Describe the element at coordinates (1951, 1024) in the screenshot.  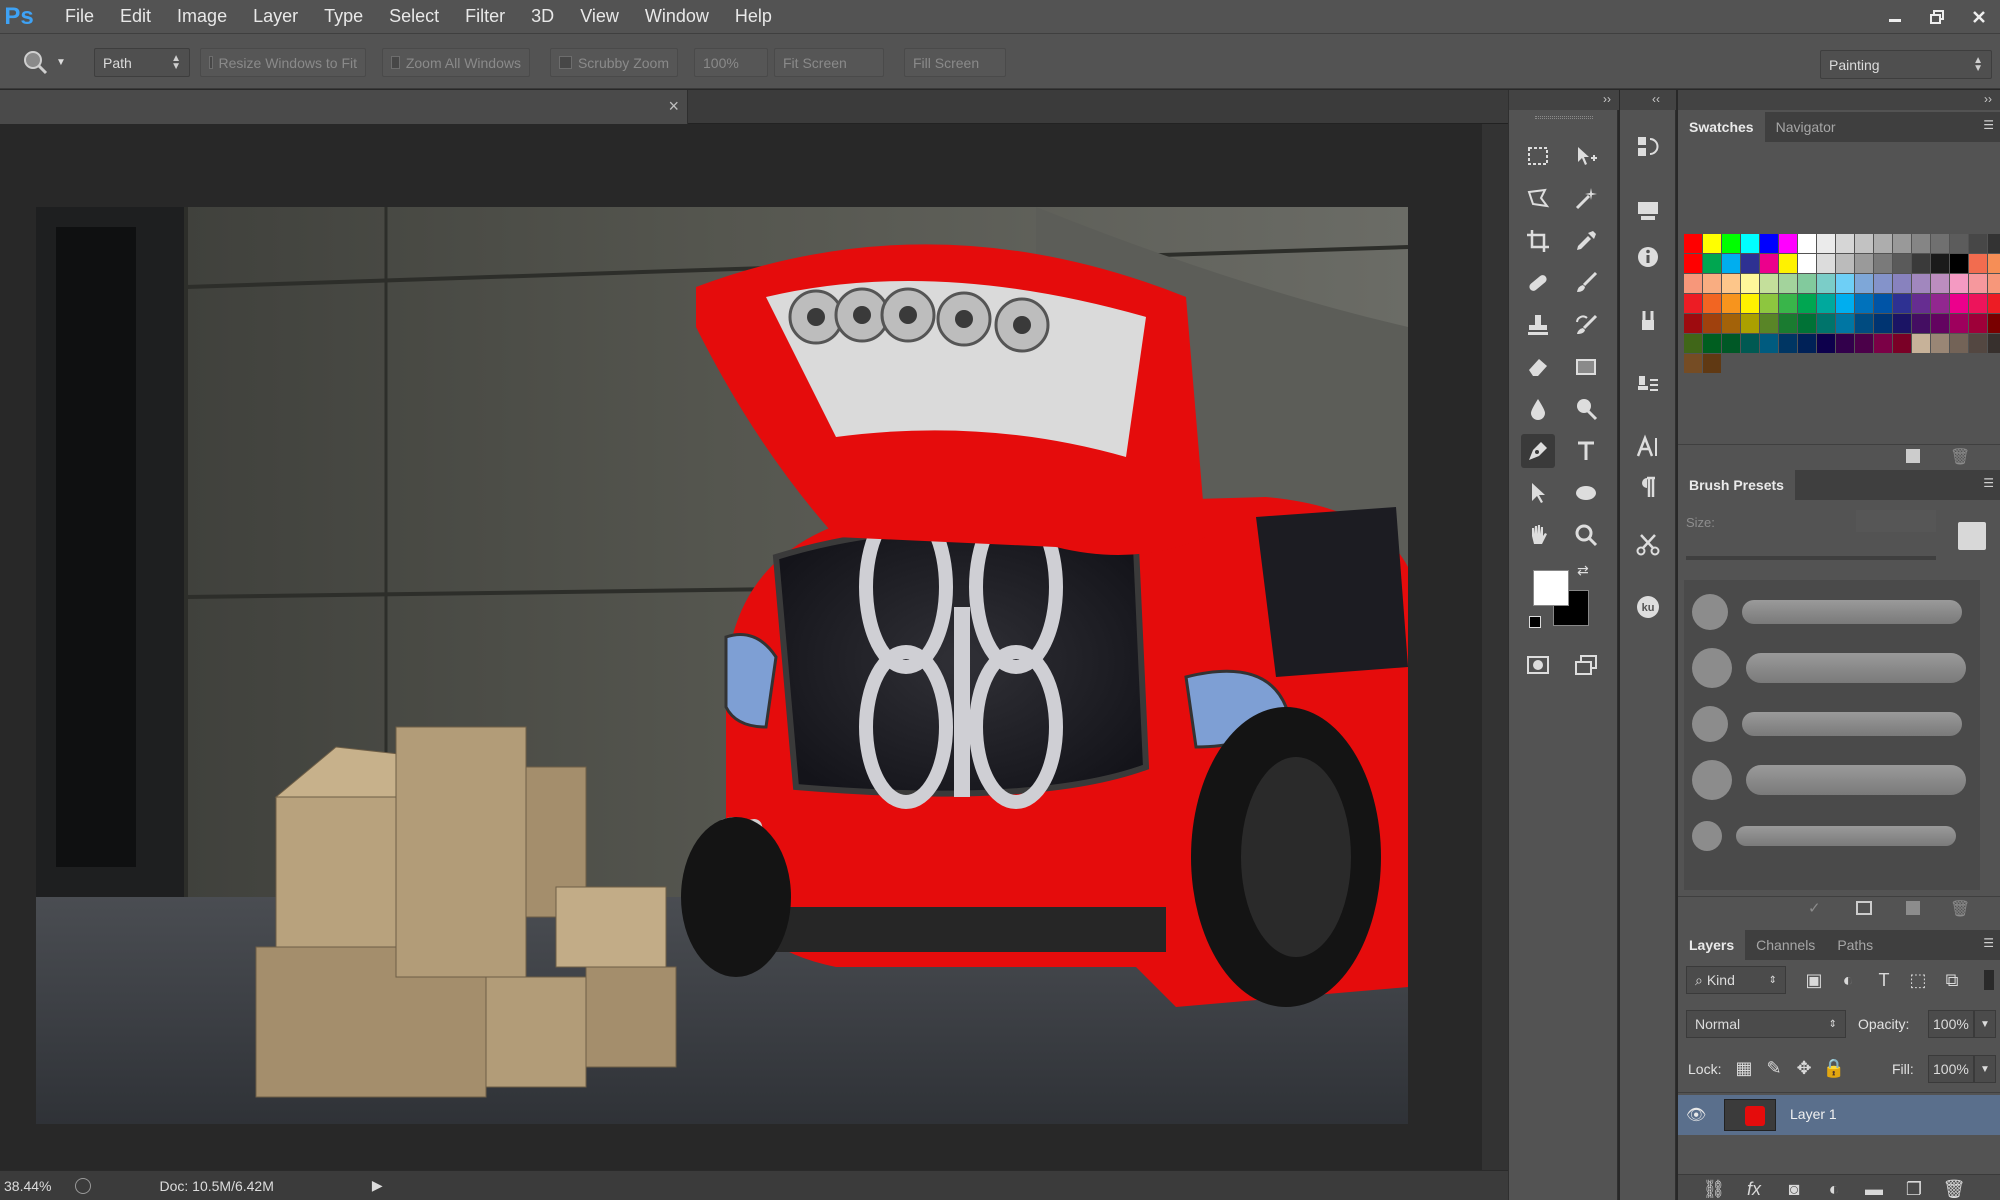
I see `opacity-field: 100%` at that location.